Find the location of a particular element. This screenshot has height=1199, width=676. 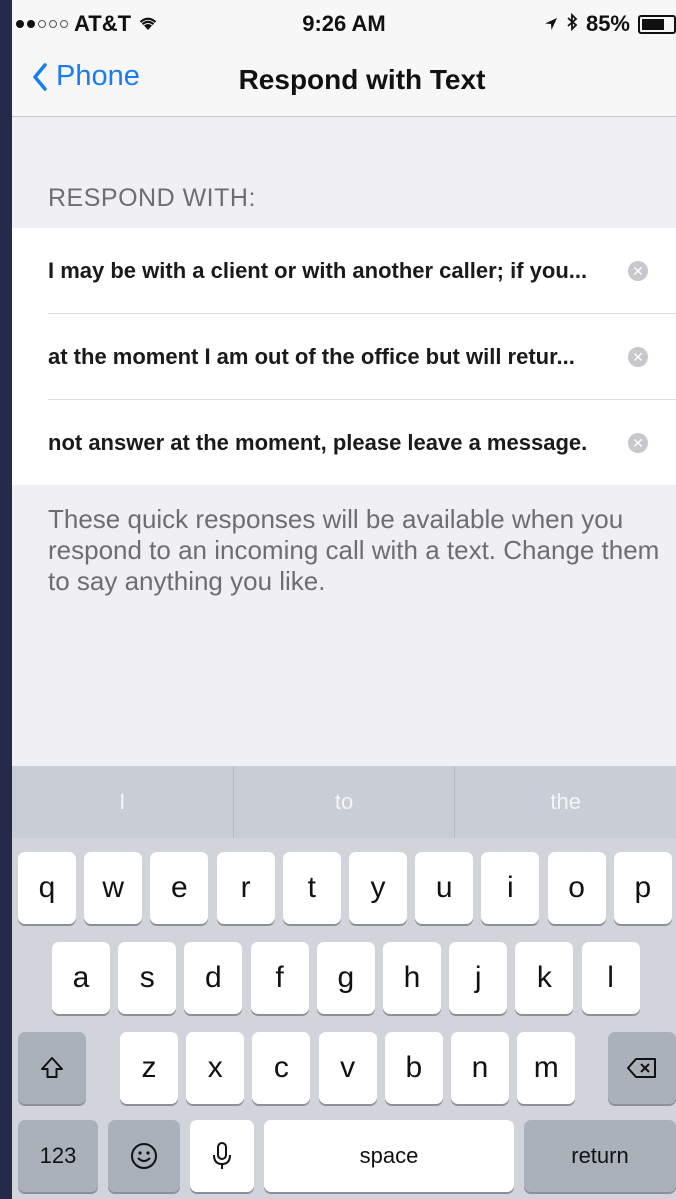

key-n: n is located at coordinates (480, 1068).